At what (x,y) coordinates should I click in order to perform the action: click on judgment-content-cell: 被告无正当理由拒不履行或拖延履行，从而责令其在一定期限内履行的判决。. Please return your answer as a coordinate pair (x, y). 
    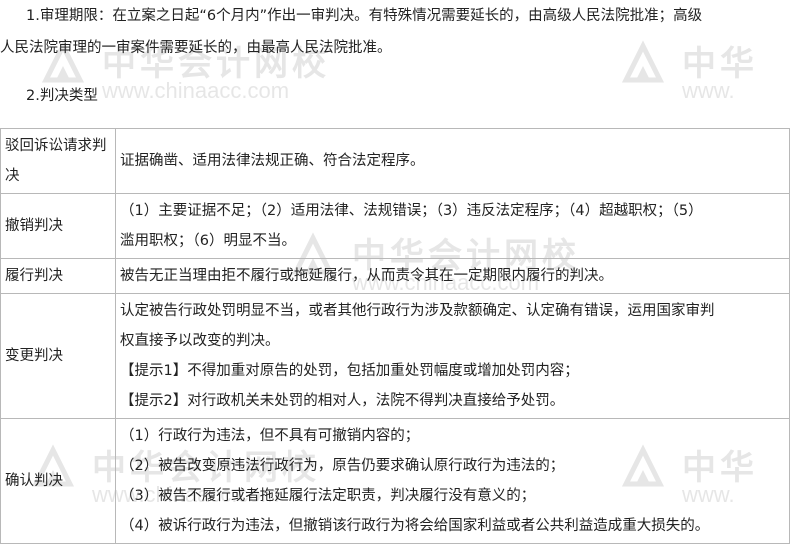
    Looking at the image, I should click on (452, 276).